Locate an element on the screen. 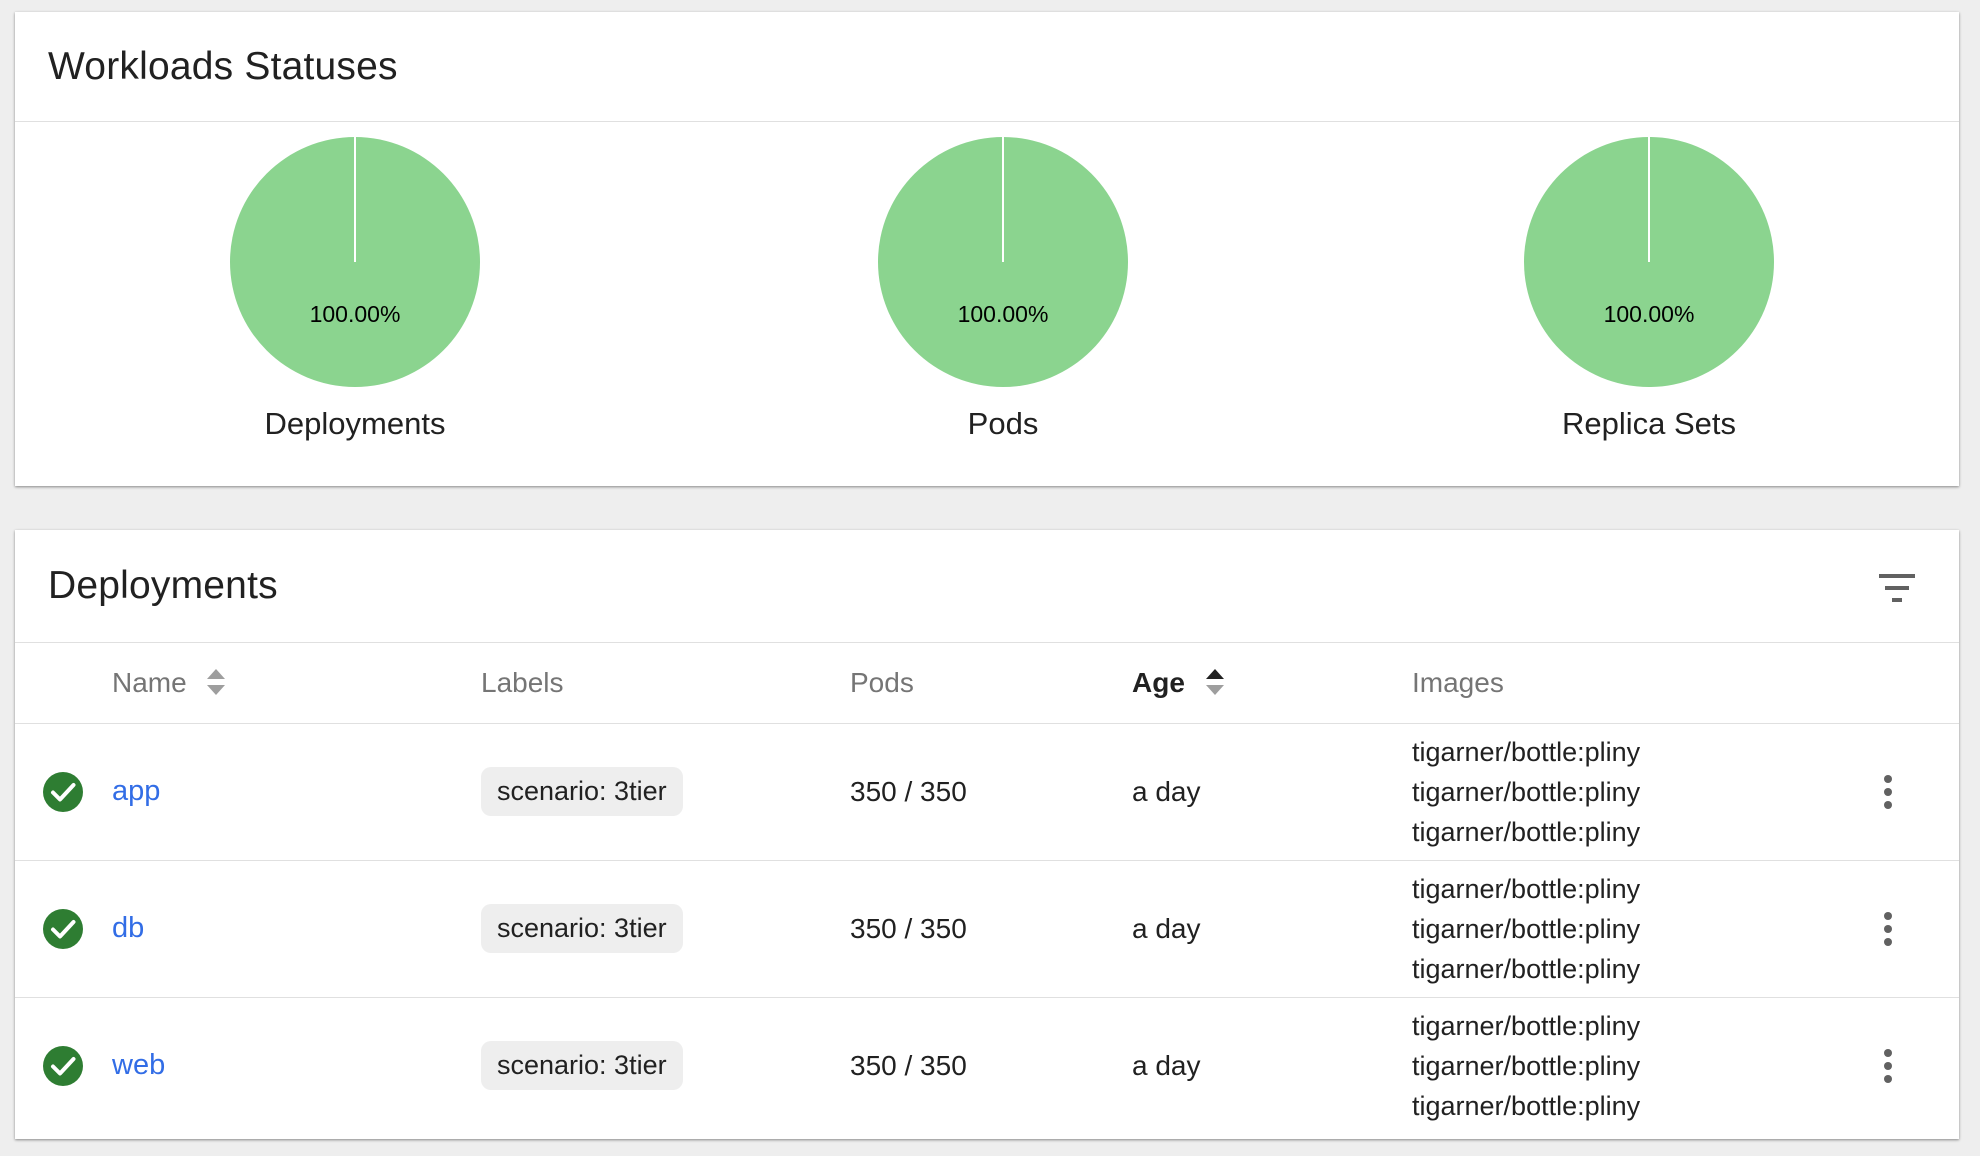  status-column-header is located at coordinates (63, 683).